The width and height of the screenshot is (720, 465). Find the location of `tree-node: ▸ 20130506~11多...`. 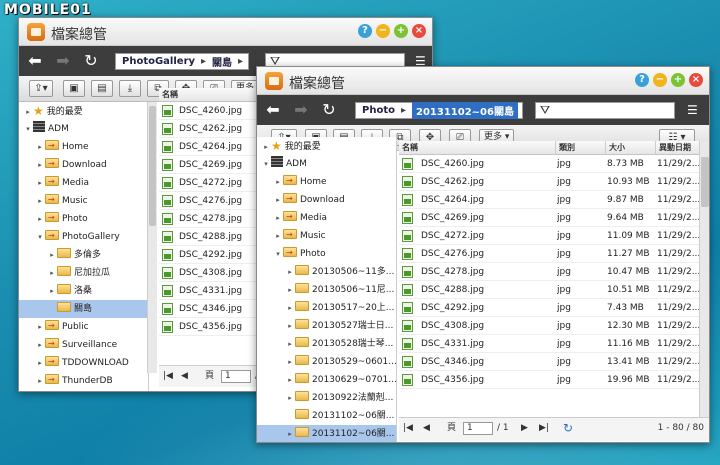

tree-node: ▸ 20130506~11多... is located at coordinates (326, 272).